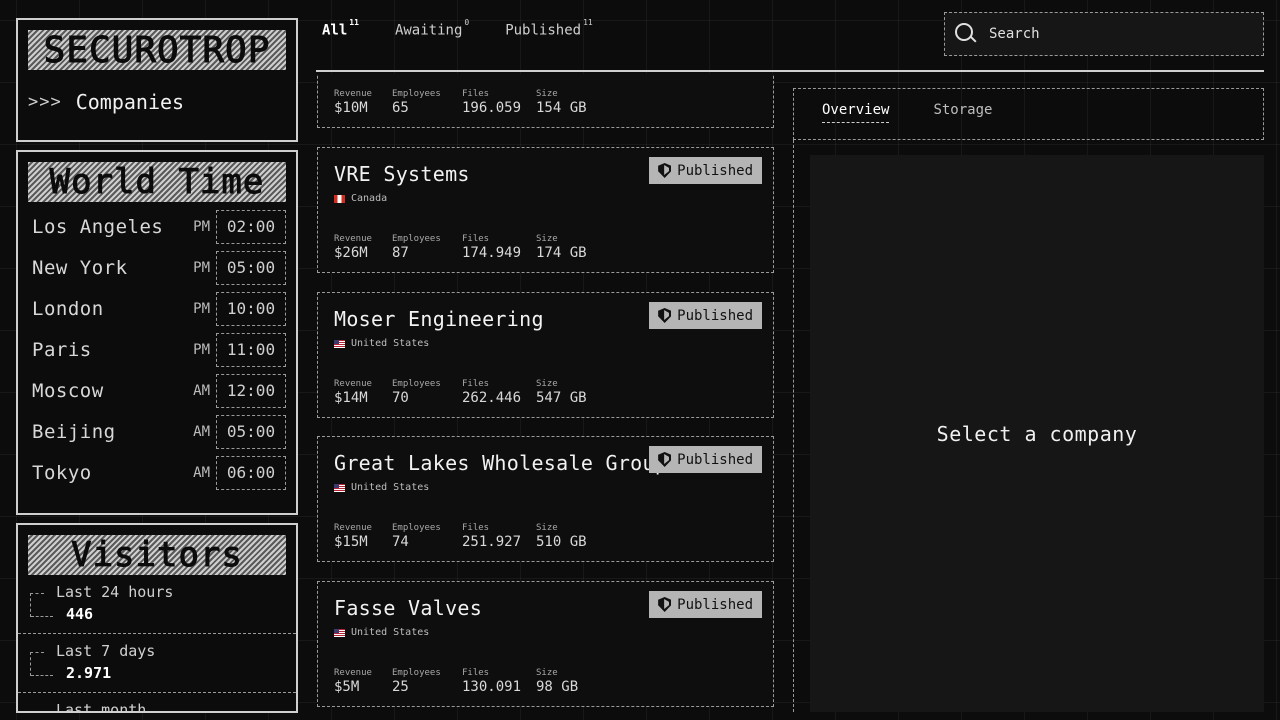 This screenshot has height=720, width=1280. What do you see at coordinates (101, 707) in the screenshot?
I see `visitors-label: Last month` at bounding box center [101, 707].